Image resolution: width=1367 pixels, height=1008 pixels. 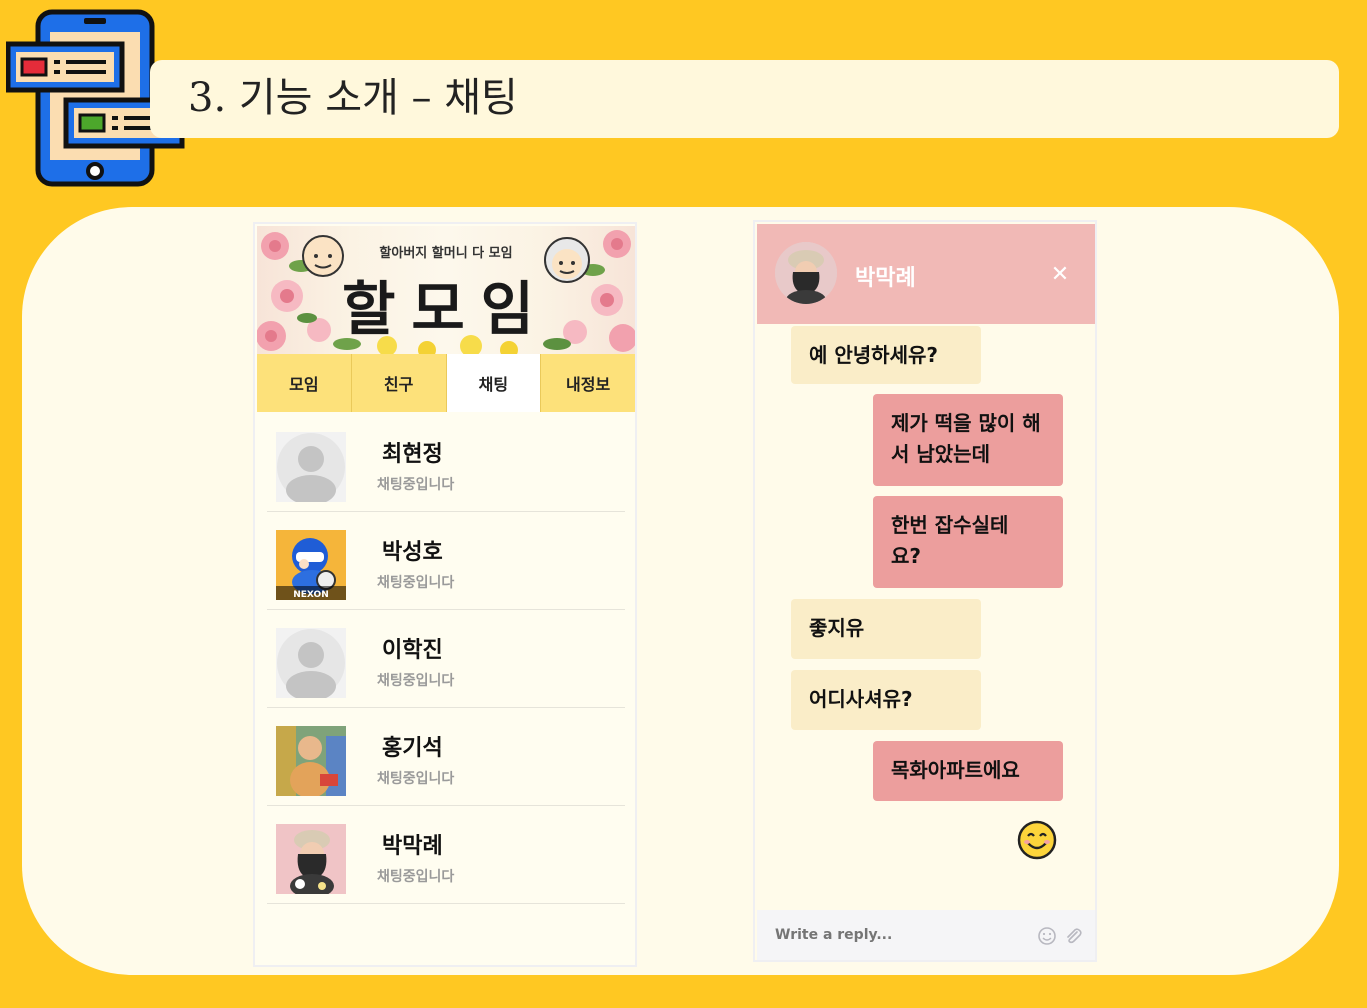 I want to click on banner-subtitle: 할아버지 할머니 다 모임, so click(x=446, y=253).